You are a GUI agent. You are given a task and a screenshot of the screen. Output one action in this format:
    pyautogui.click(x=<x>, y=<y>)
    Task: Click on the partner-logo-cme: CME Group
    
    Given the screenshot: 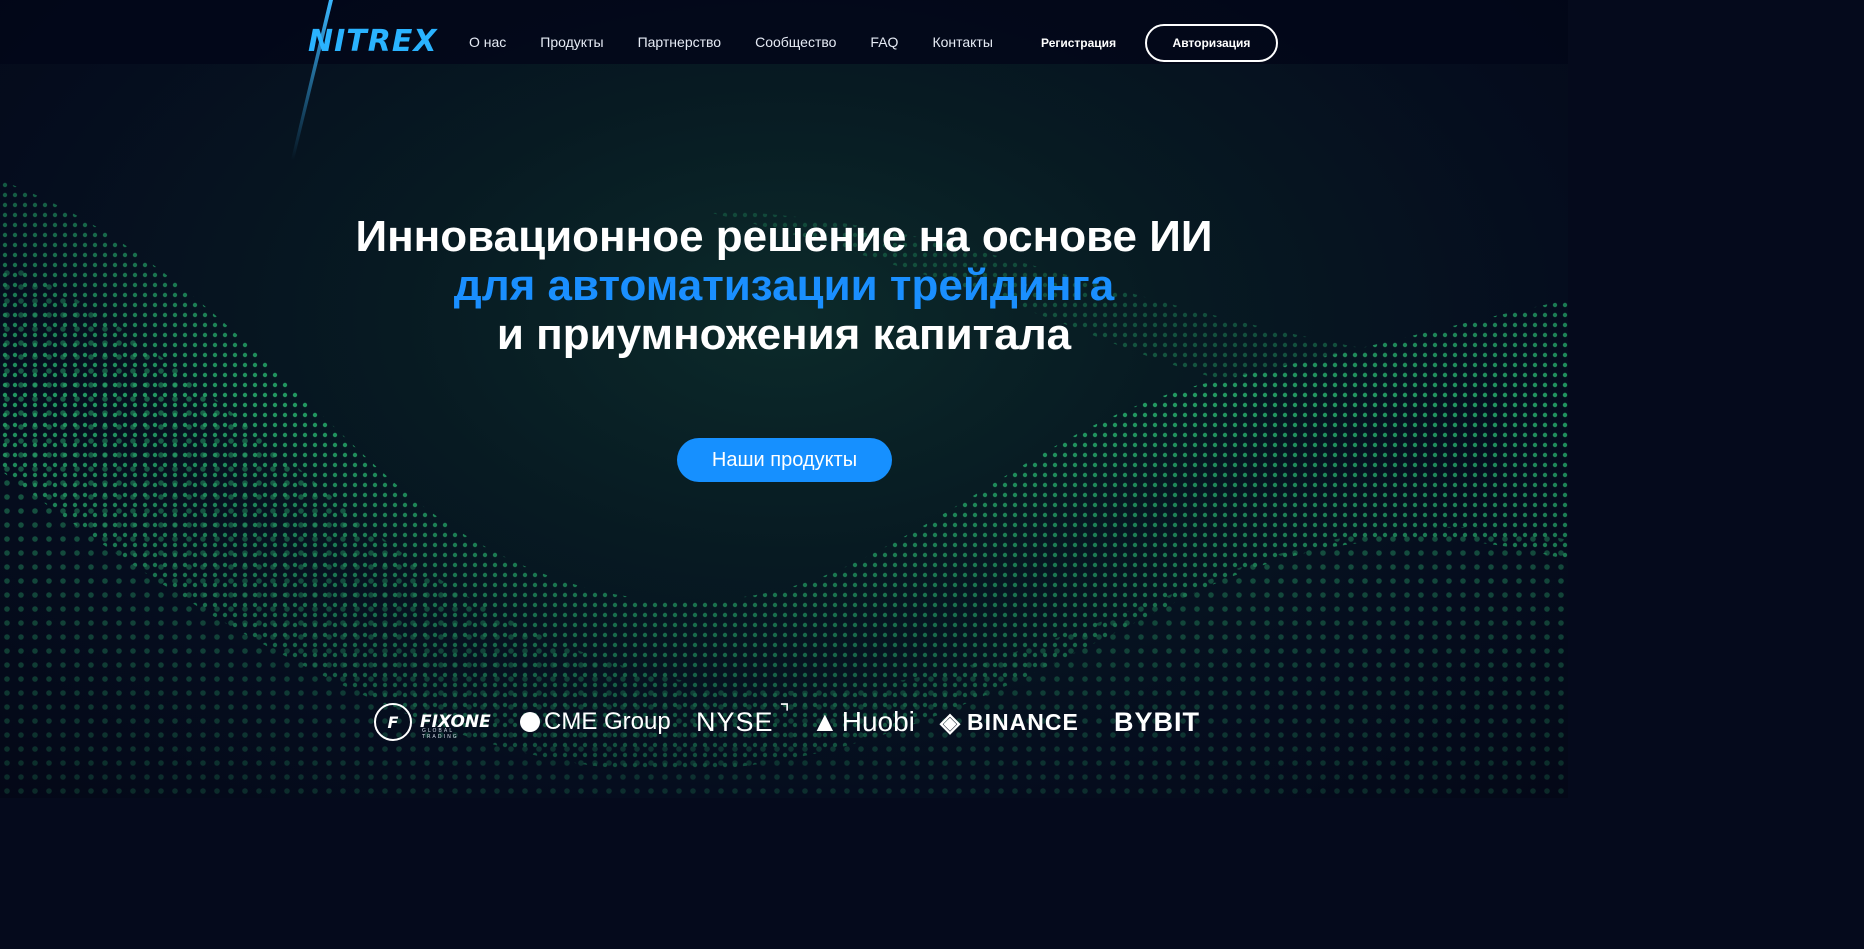 What is the action you would take?
    pyautogui.click(x=595, y=722)
    